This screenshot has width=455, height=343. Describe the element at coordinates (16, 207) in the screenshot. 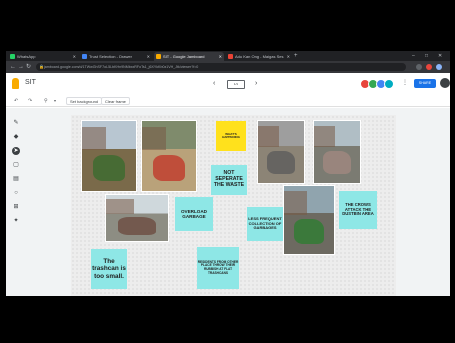

I see `text-box-icon: ⊞` at that location.